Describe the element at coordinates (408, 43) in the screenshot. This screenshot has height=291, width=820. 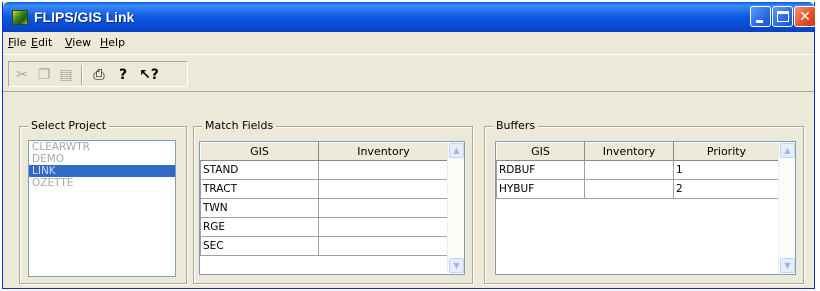
I see `menu-bar: File Edit View Help` at that location.